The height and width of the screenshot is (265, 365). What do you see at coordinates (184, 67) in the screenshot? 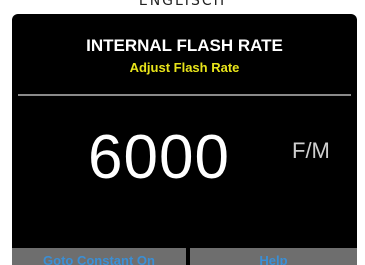
I see `screen-subtitle: Adjust Flash Rate` at bounding box center [184, 67].